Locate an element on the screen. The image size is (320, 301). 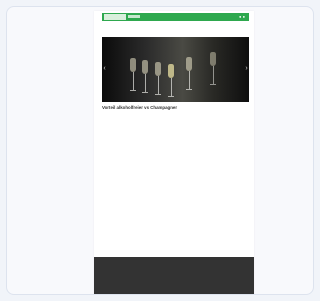
email-footer is located at coordinates (174, 275).